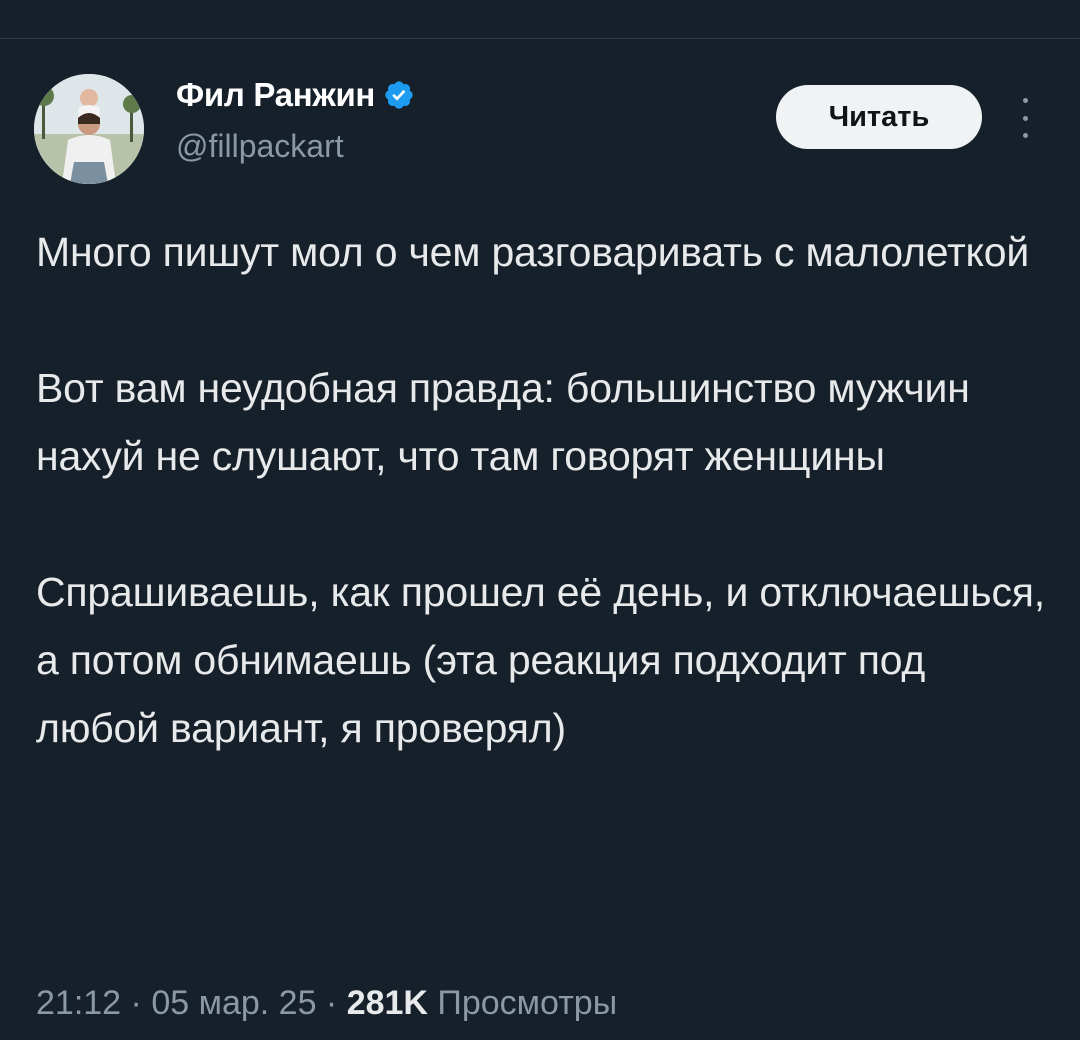 The height and width of the screenshot is (1040, 1080). Describe the element at coordinates (260, 146) in the screenshot. I see `author-handle: @fillpackart` at that location.